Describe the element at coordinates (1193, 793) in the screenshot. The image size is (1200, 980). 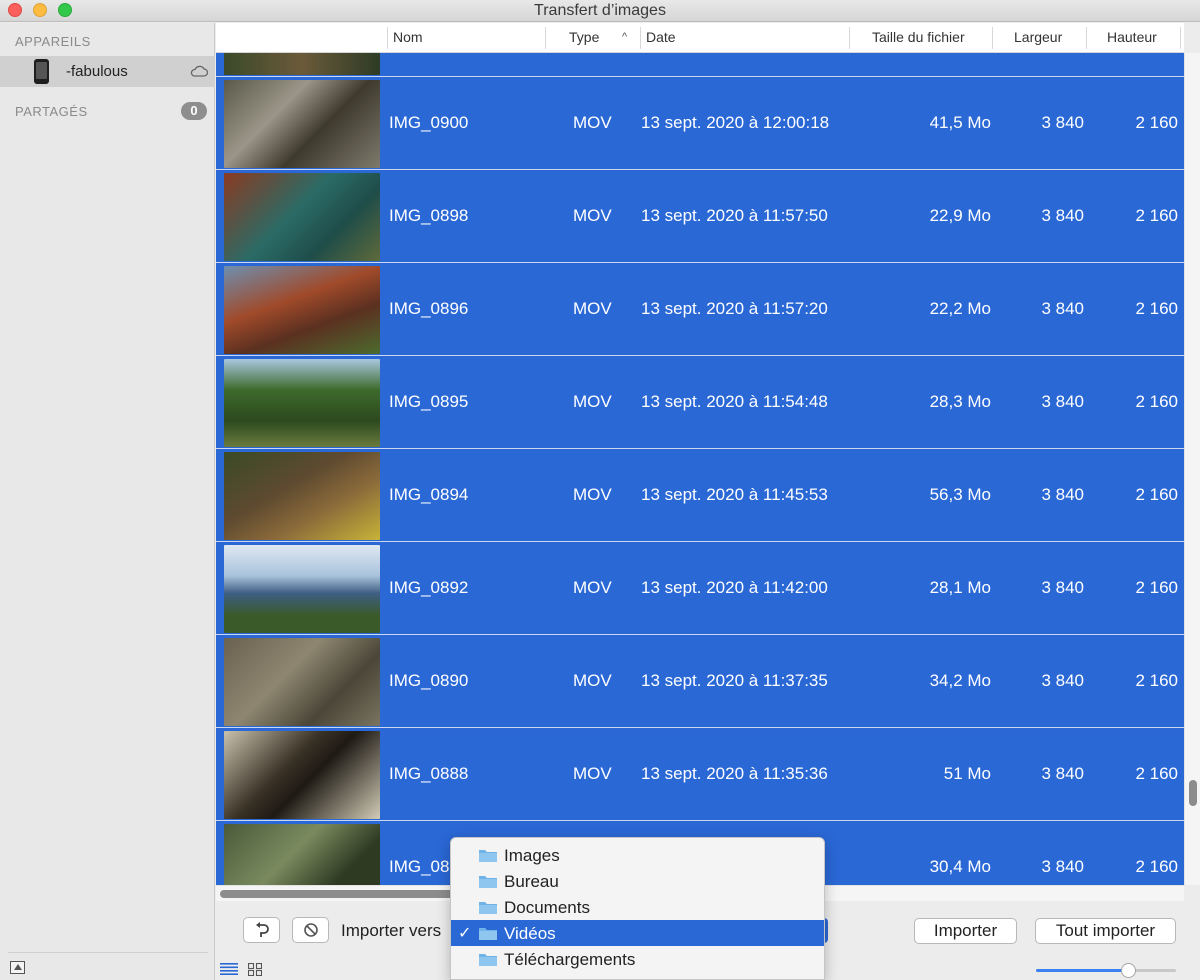
I see `vertical-scroll-thumb` at that location.